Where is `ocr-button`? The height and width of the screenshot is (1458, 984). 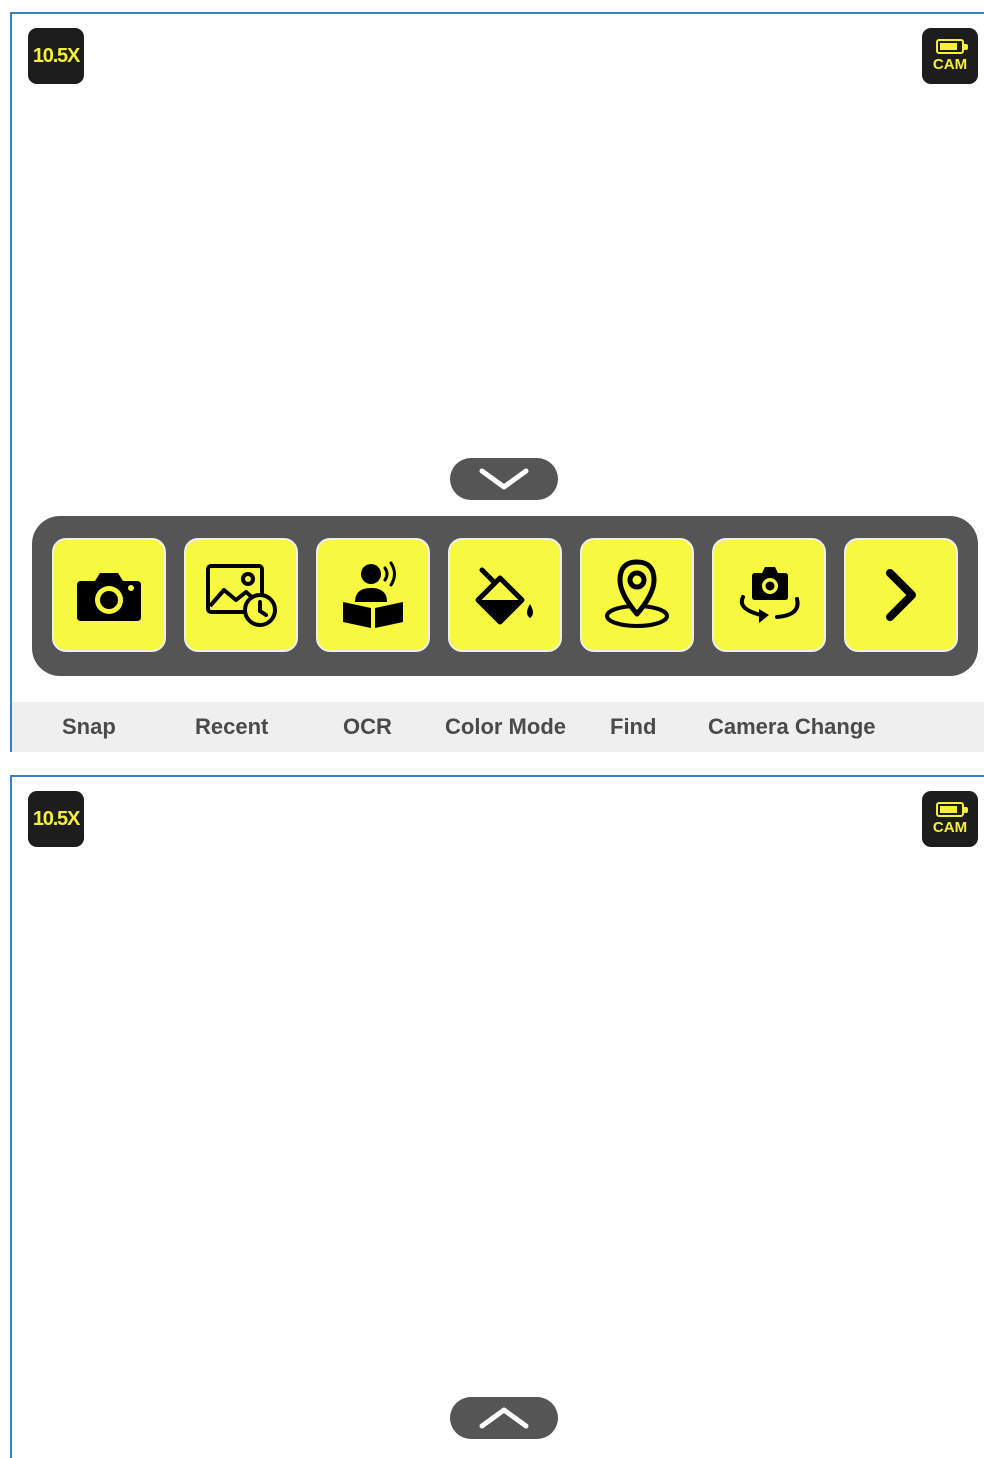
ocr-button is located at coordinates (373, 595).